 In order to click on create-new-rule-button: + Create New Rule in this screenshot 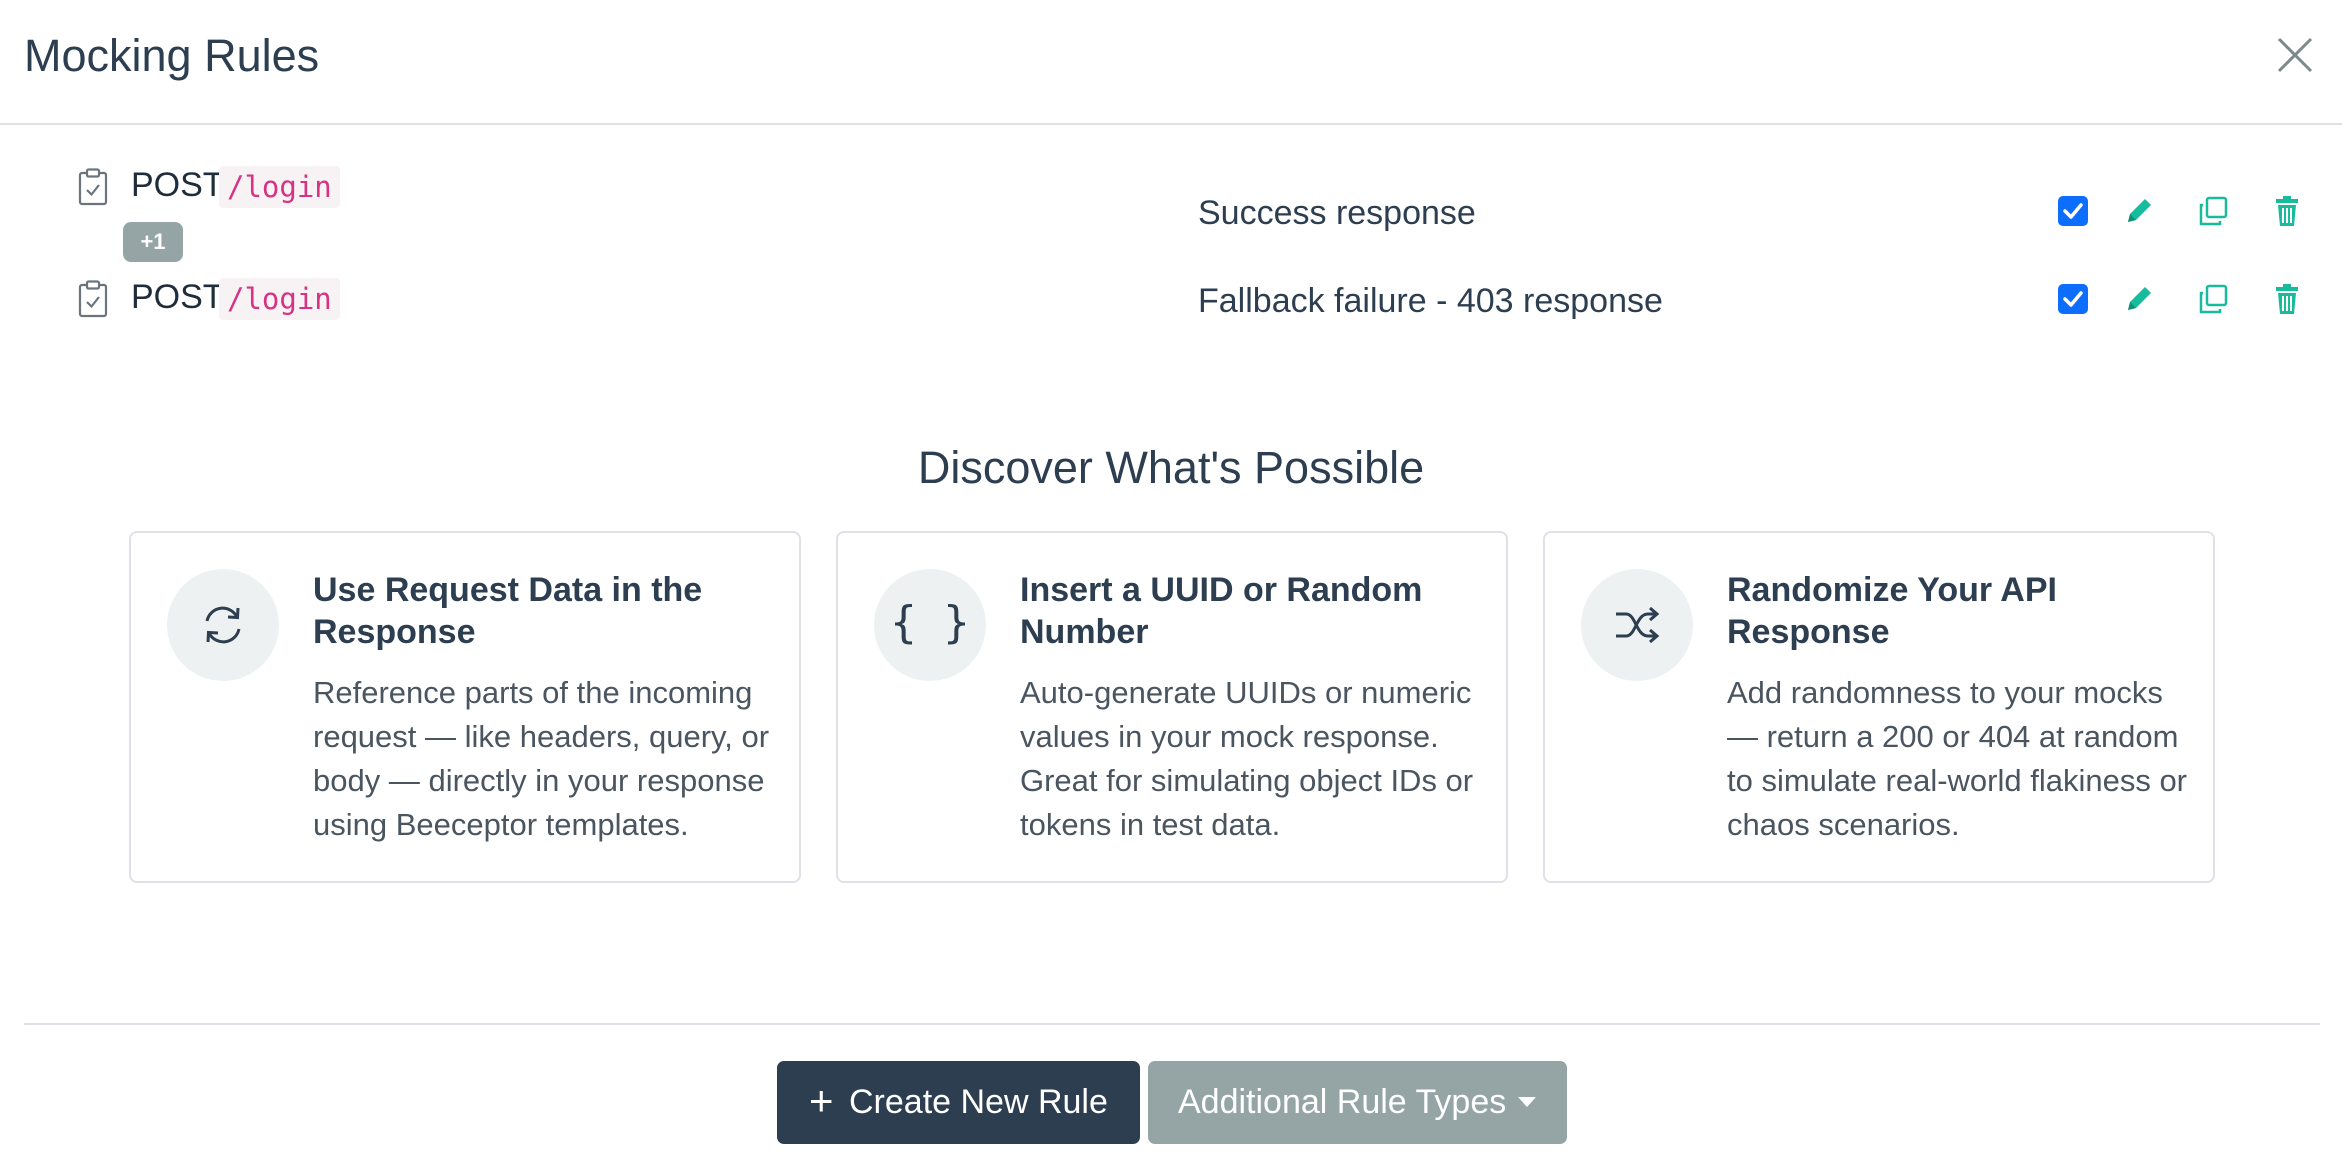, I will do `click(958, 1102)`.